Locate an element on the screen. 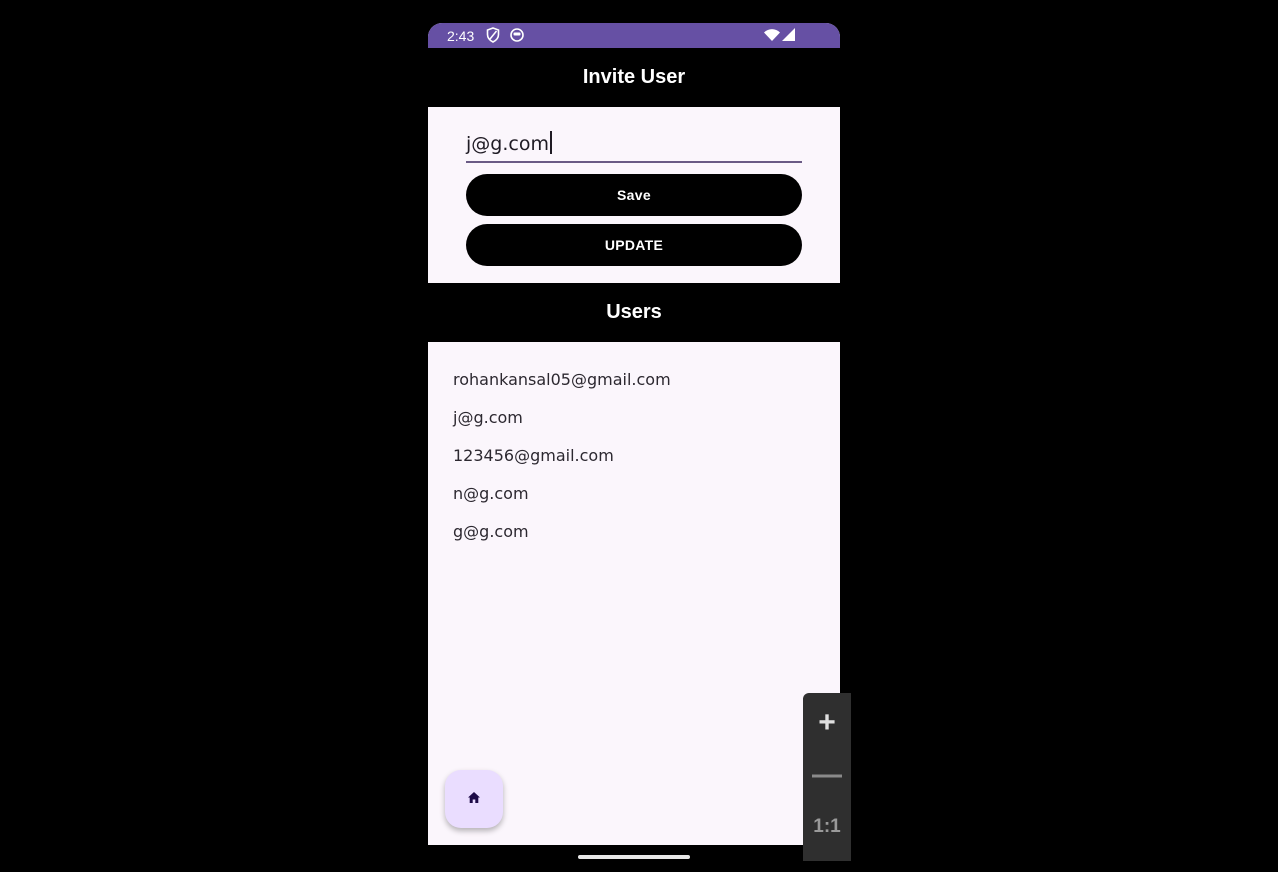 Image resolution: width=1278 pixels, height=872 pixels. home-icon is located at coordinates (474, 799).